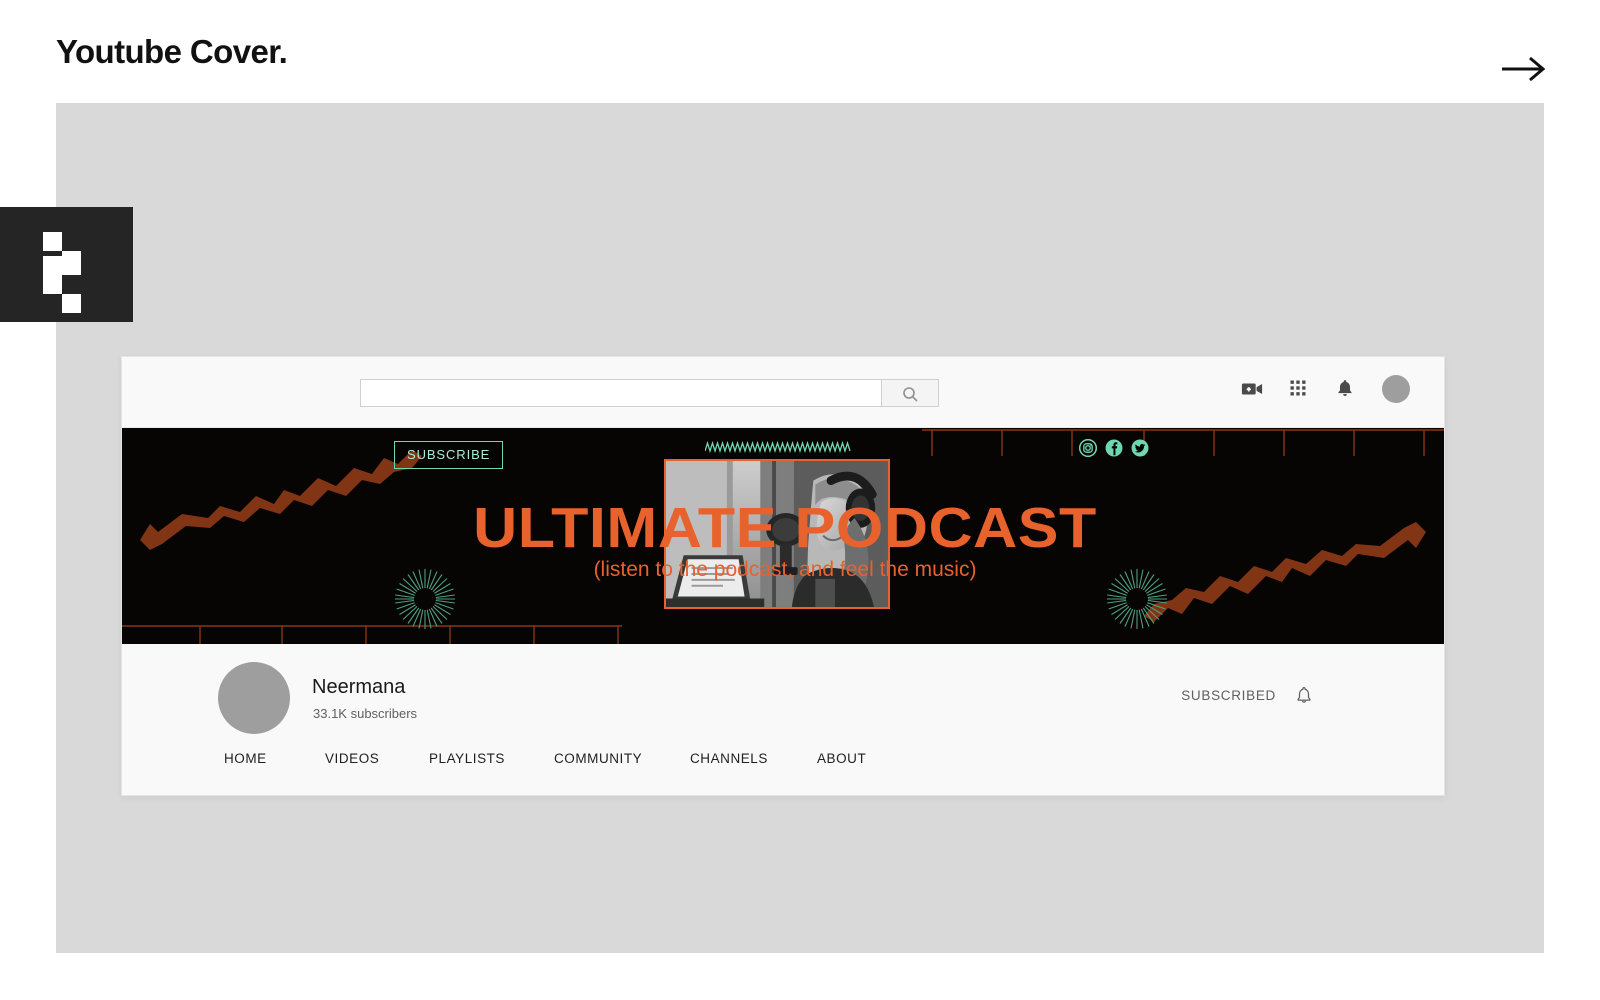 This screenshot has height=1000, width=1600. What do you see at coordinates (1524, 69) in the screenshot?
I see `arrow-right-icon` at bounding box center [1524, 69].